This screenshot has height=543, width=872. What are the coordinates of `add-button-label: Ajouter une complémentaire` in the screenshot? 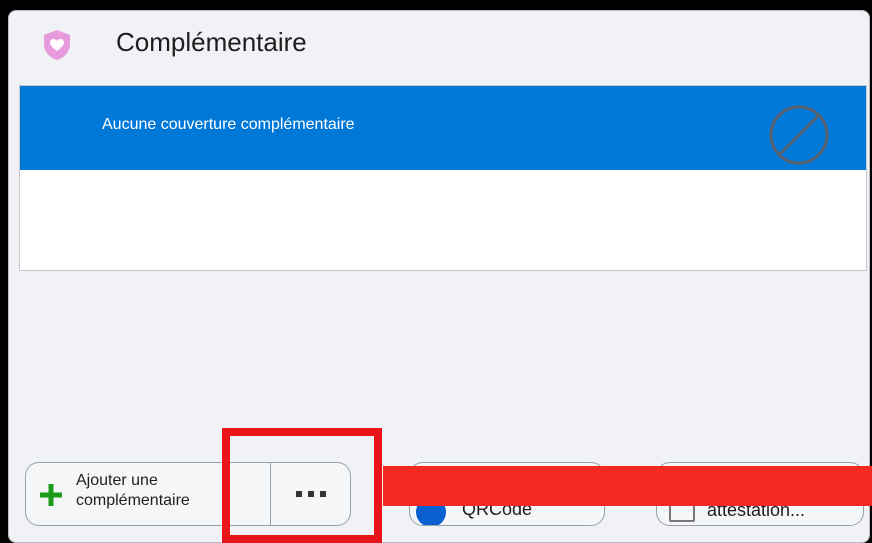 It's located at (133, 491).